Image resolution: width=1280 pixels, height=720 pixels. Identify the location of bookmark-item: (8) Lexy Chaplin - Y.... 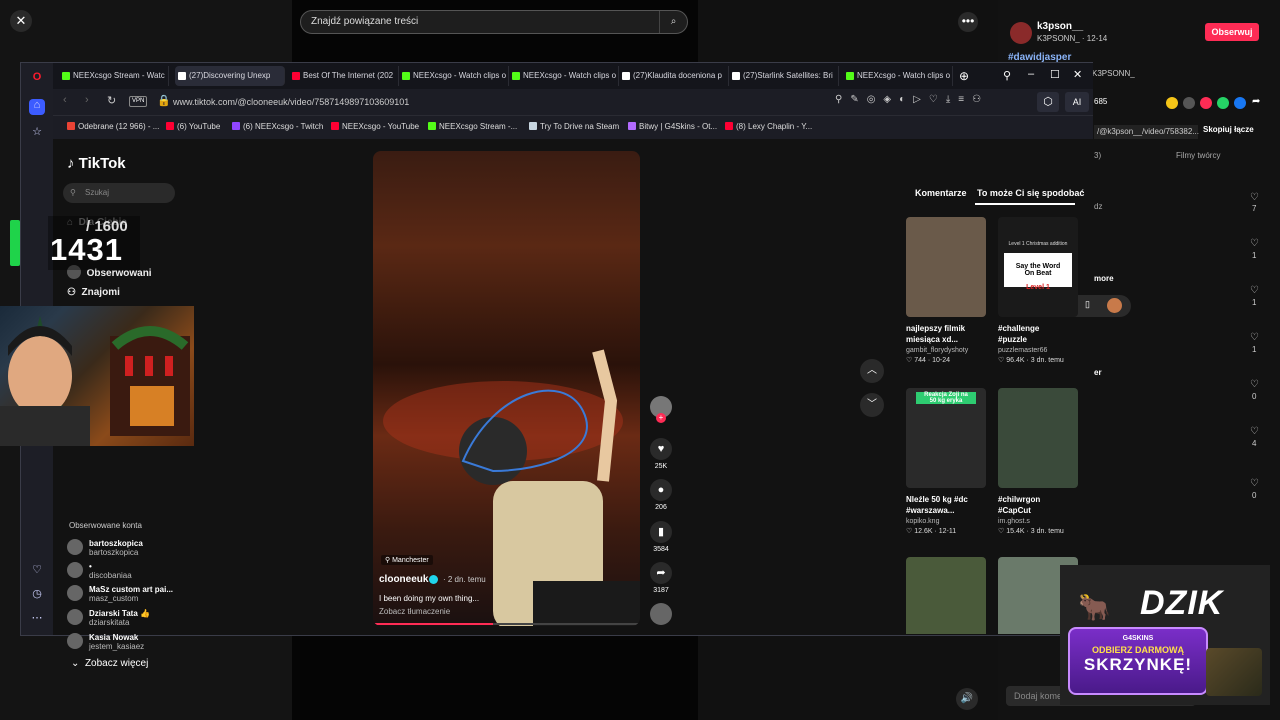
(768, 126).